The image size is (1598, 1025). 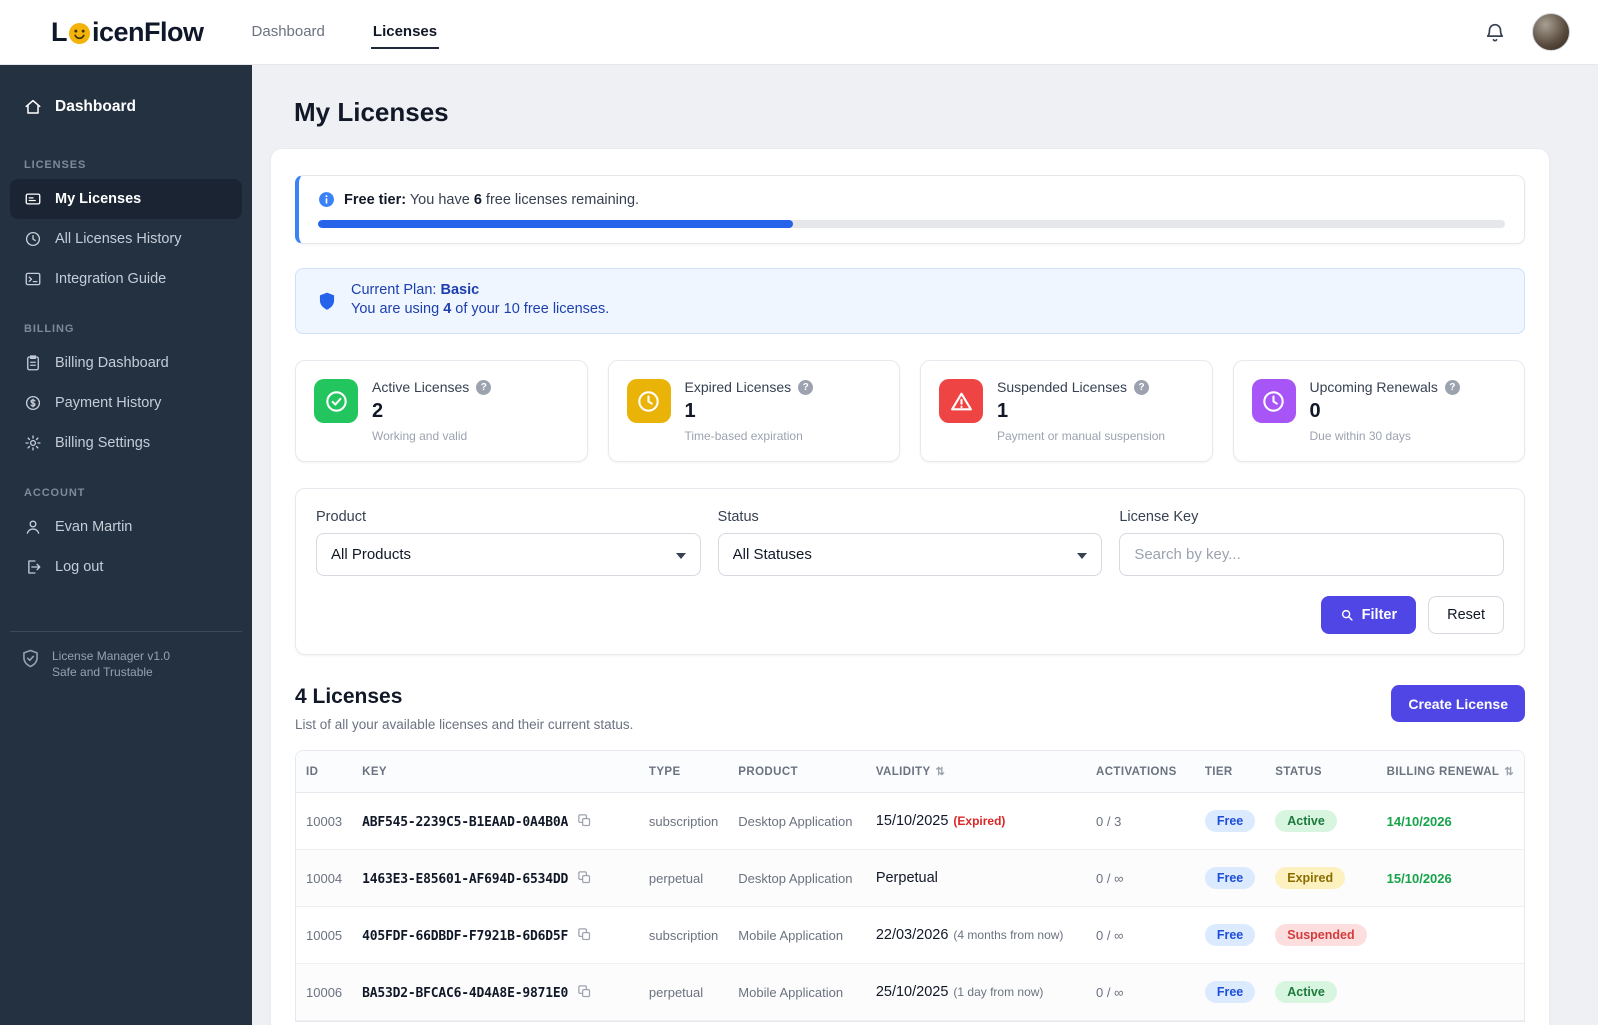 What do you see at coordinates (126, 567) in the screenshot?
I see `sidebar-item-logout: Log out` at bounding box center [126, 567].